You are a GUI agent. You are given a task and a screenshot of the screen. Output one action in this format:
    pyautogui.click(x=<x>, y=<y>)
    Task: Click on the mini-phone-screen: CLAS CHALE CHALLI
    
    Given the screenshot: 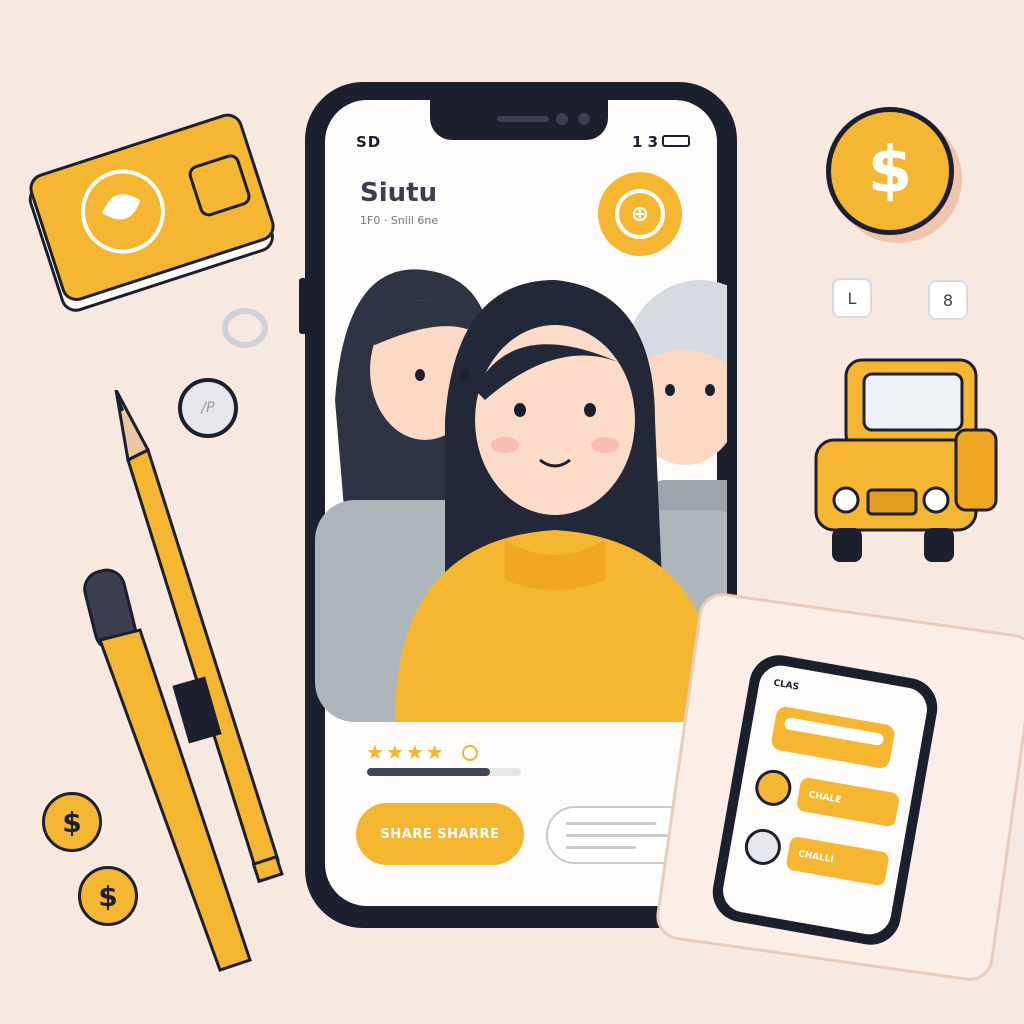 What is the action you would take?
    pyautogui.click(x=825, y=800)
    